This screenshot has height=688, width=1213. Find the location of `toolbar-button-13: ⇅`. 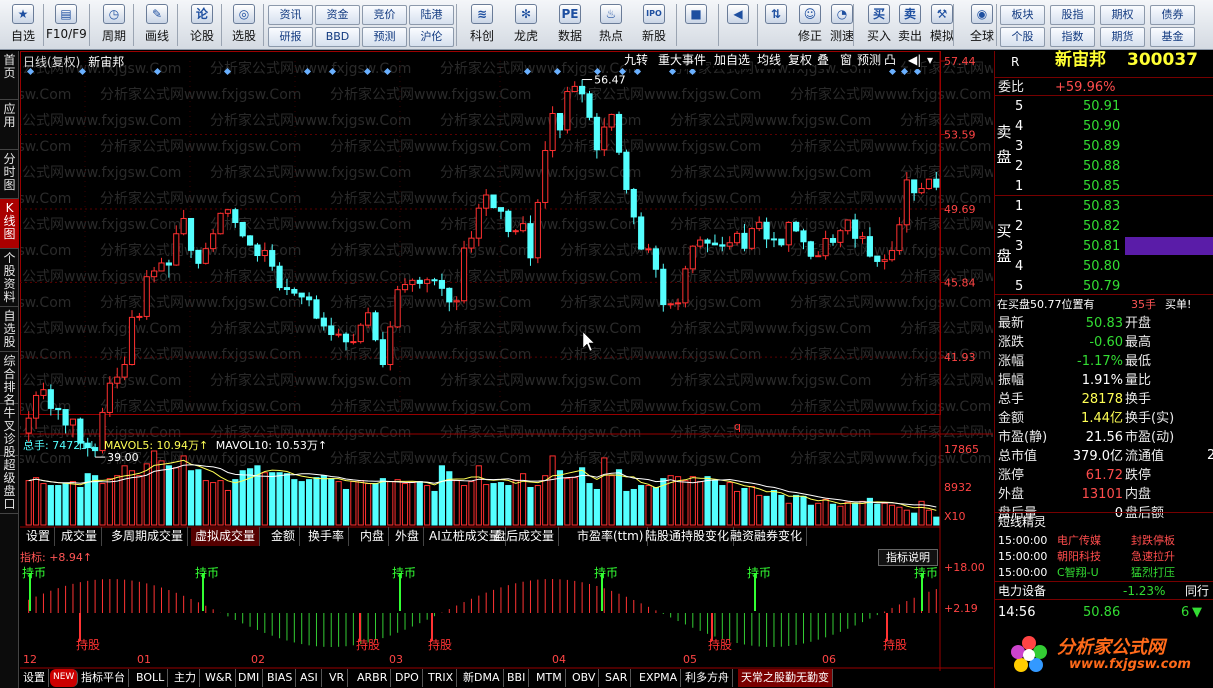

toolbar-button-13: ⇅ is located at coordinates (776, 25).